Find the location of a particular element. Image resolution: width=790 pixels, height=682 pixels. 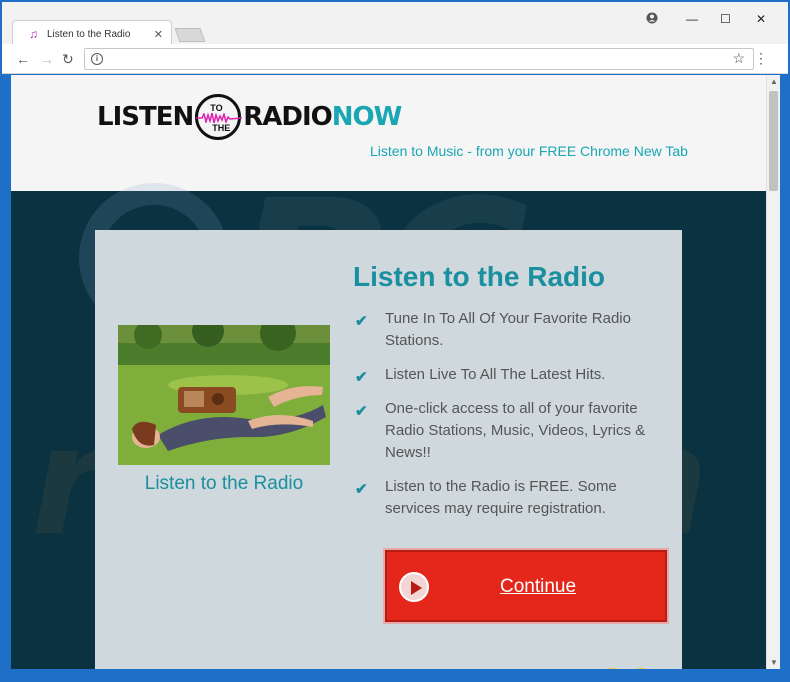

continue-label: Continue is located at coordinates (538, 586).